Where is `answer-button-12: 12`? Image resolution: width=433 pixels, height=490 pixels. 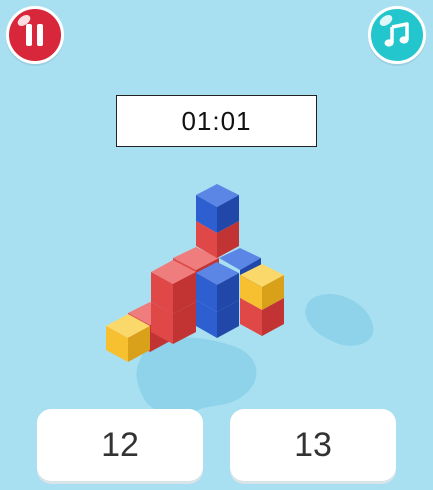 answer-button-12: 12 is located at coordinates (120, 445).